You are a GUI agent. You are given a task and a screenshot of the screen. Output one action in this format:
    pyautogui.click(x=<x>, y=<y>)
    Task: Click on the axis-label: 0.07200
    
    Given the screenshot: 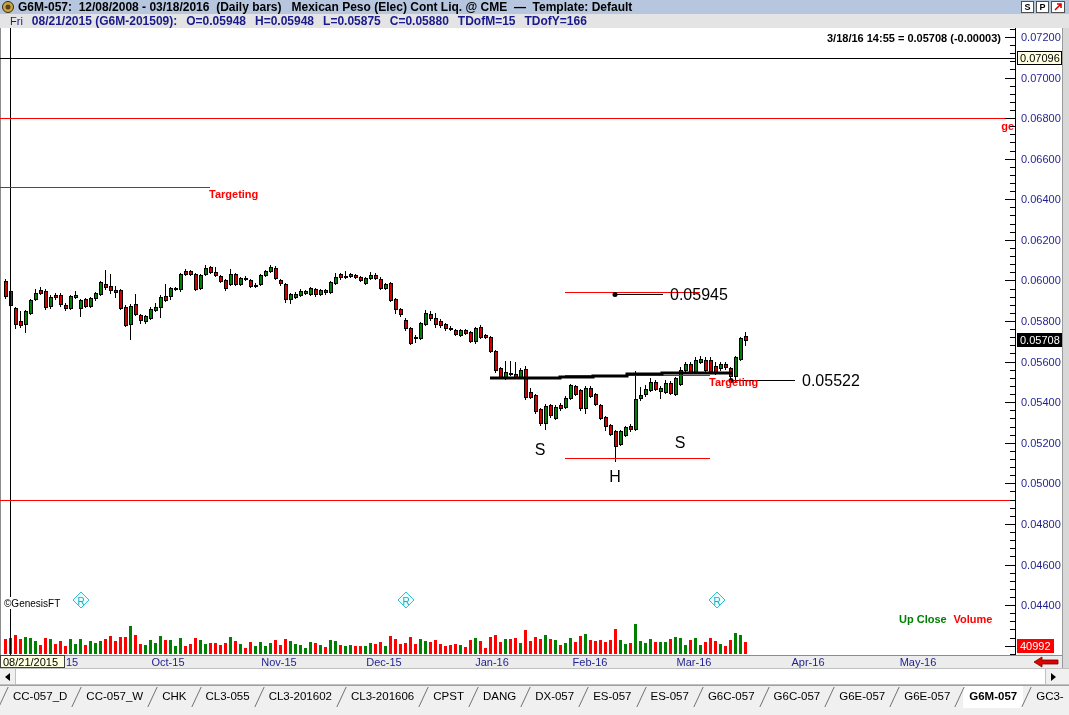 What is the action you would take?
    pyautogui.click(x=1041, y=36)
    